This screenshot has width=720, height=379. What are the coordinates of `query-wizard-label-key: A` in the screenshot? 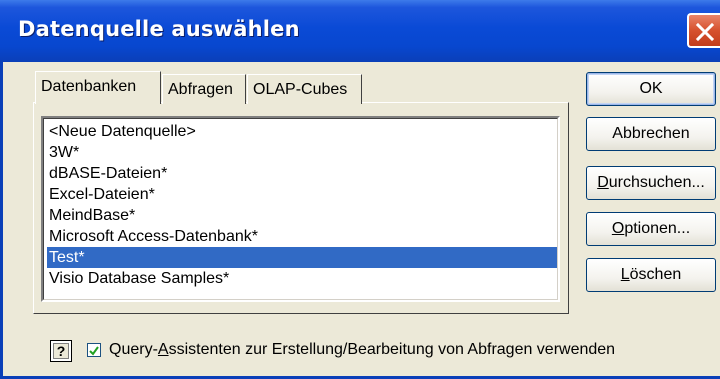 It's located at (163, 349).